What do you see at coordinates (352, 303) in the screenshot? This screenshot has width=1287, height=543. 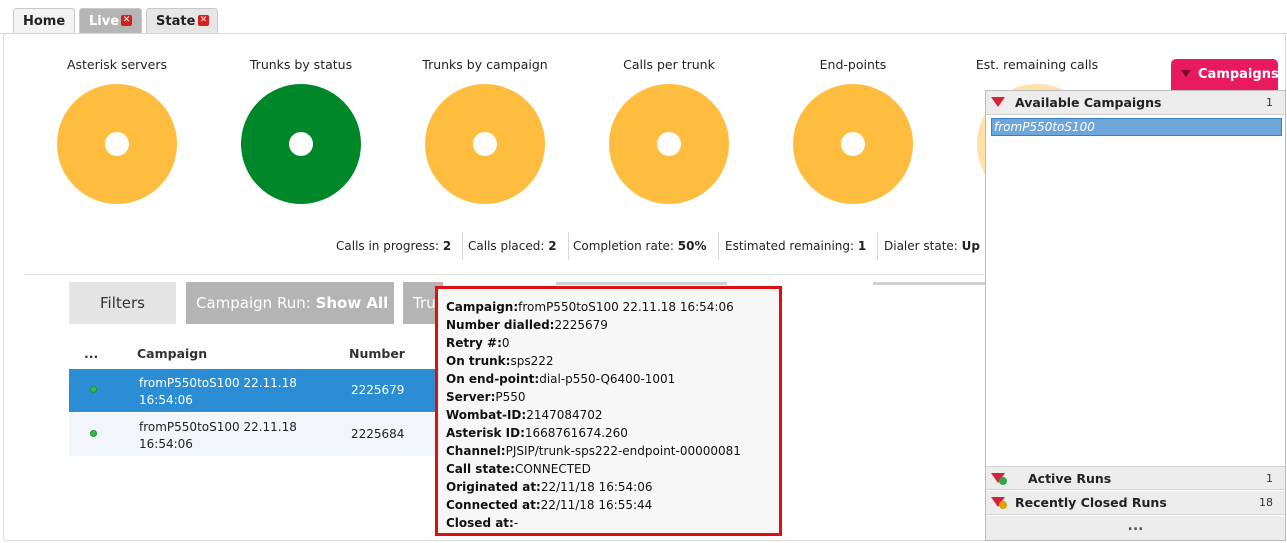 I see `campaign-run-value: Show All` at bounding box center [352, 303].